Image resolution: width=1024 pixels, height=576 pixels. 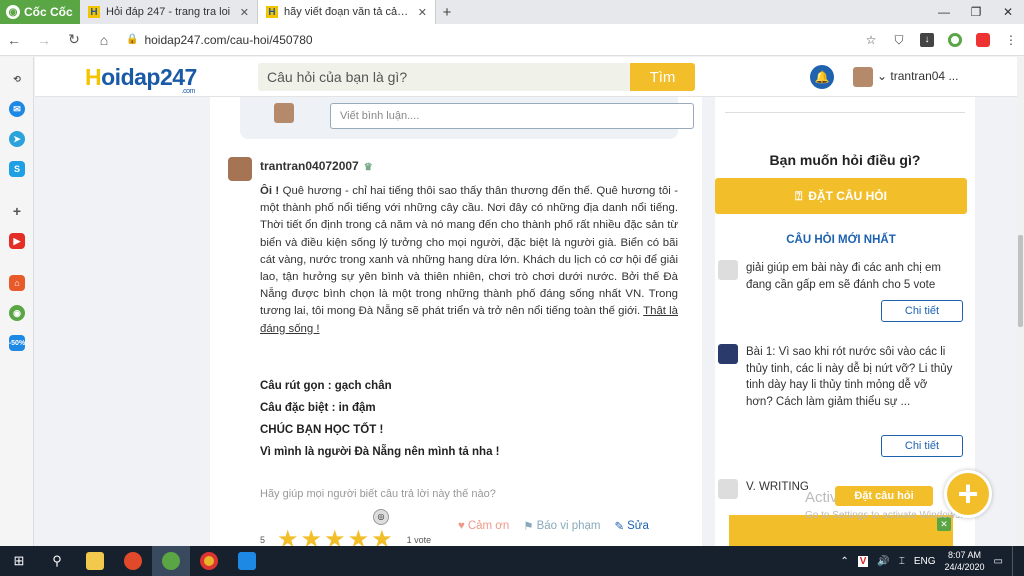 What do you see at coordinates (968, 494) in the screenshot?
I see `add-question-fab: +` at bounding box center [968, 494].